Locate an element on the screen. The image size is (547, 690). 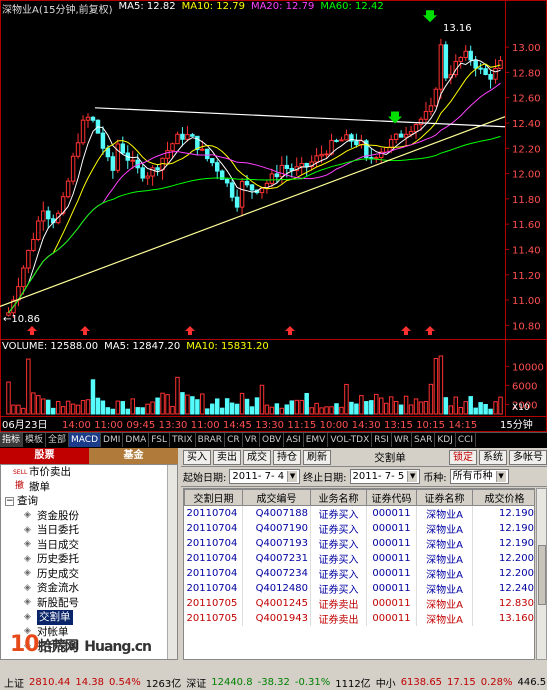
diamond-icon: ◈ is located at coordinates (27, 529).